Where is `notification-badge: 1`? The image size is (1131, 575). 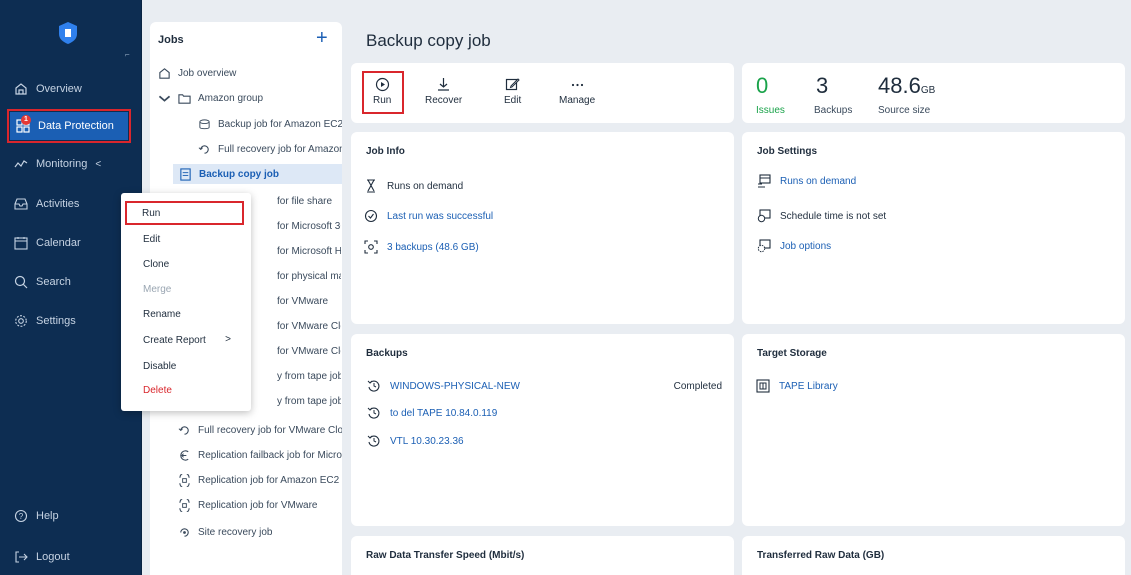 notification-badge: 1 is located at coordinates (26, 120).